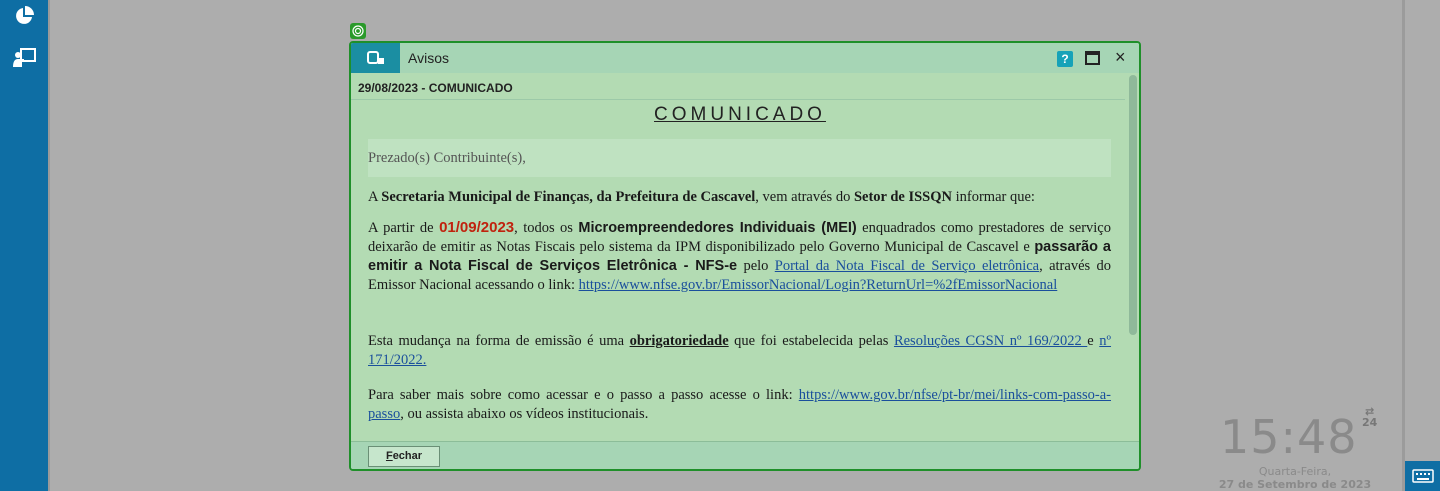  What do you see at coordinates (1120, 57) in the screenshot?
I see `close-button: ×` at bounding box center [1120, 57].